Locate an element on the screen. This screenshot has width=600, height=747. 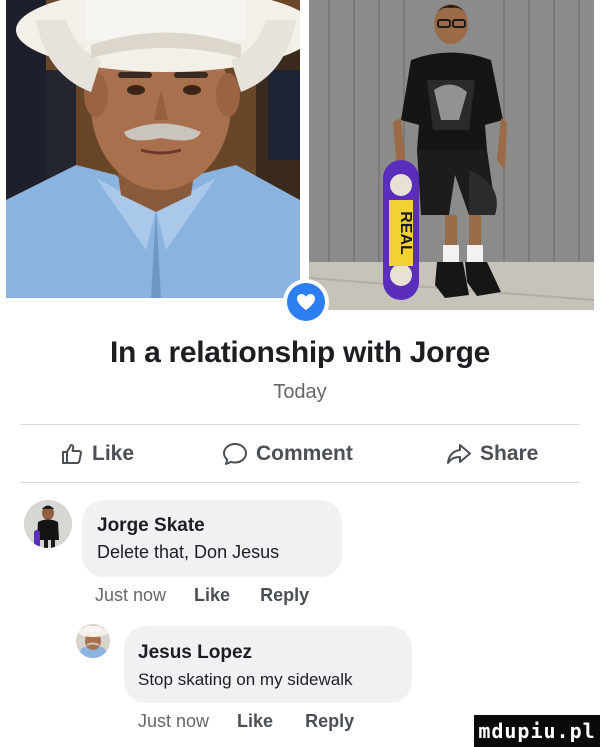
relationship-heart-badge is located at coordinates (306, 302).